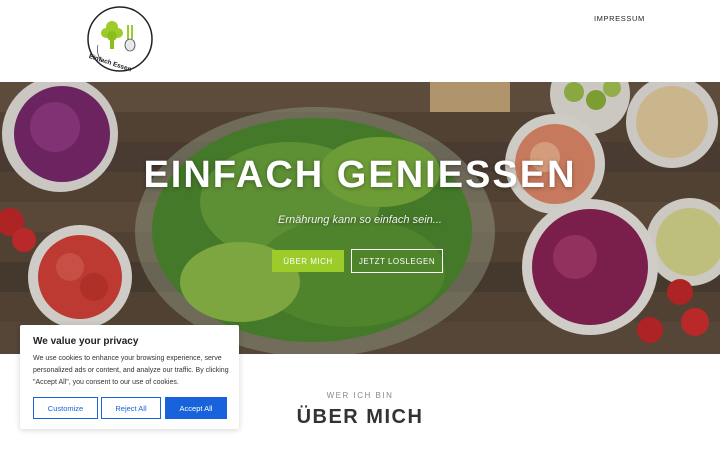 The height and width of the screenshot is (450, 720). What do you see at coordinates (65, 408) in the screenshot?
I see `customize-button: Customize` at bounding box center [65, 408].